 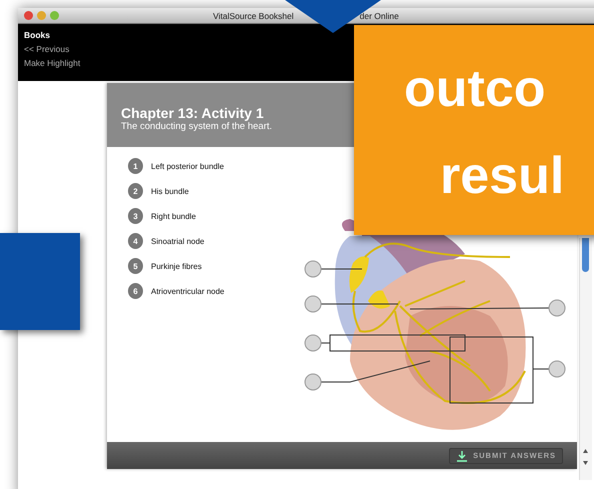 What do you see at coordinates (173, 216) in the screenshot?
I see `term-label: Right bundle` at bounding box center [173, 216].